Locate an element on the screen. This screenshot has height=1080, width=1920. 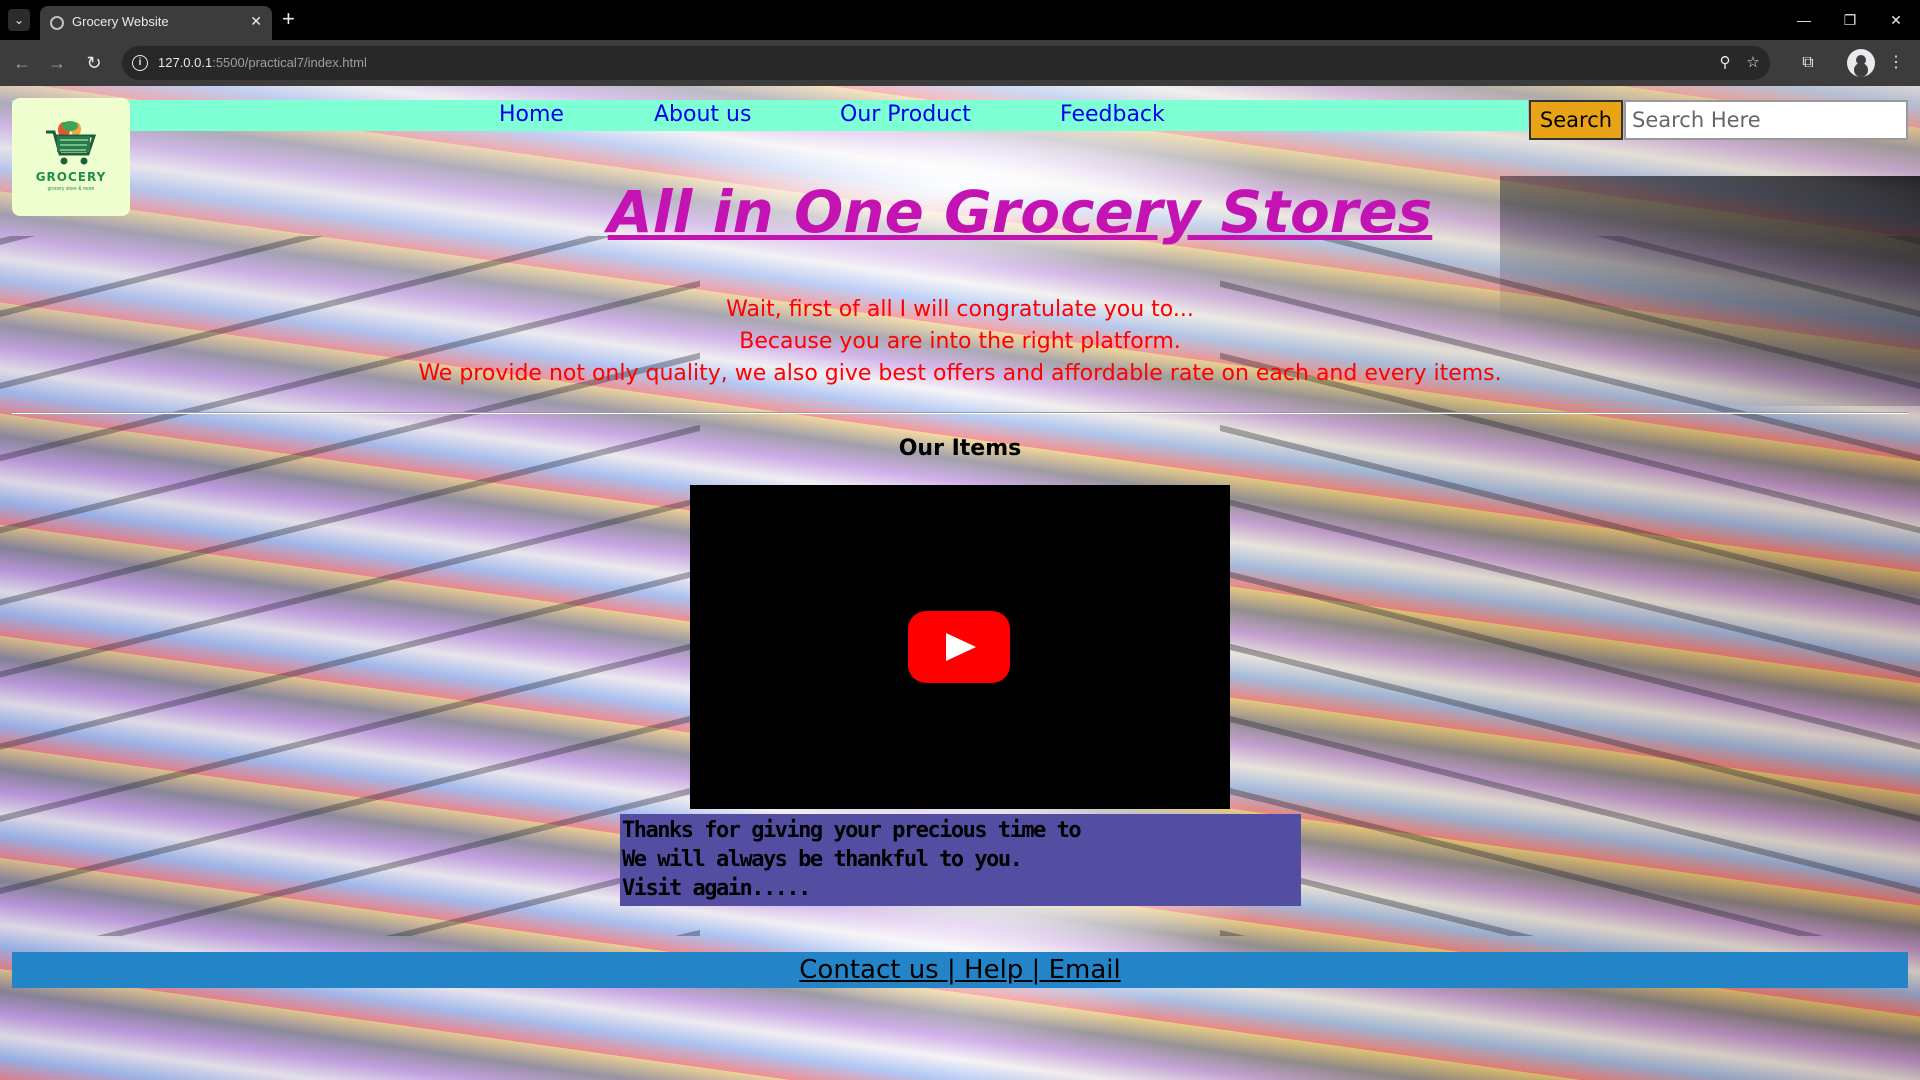
divider is located at coordinates (960, 413).